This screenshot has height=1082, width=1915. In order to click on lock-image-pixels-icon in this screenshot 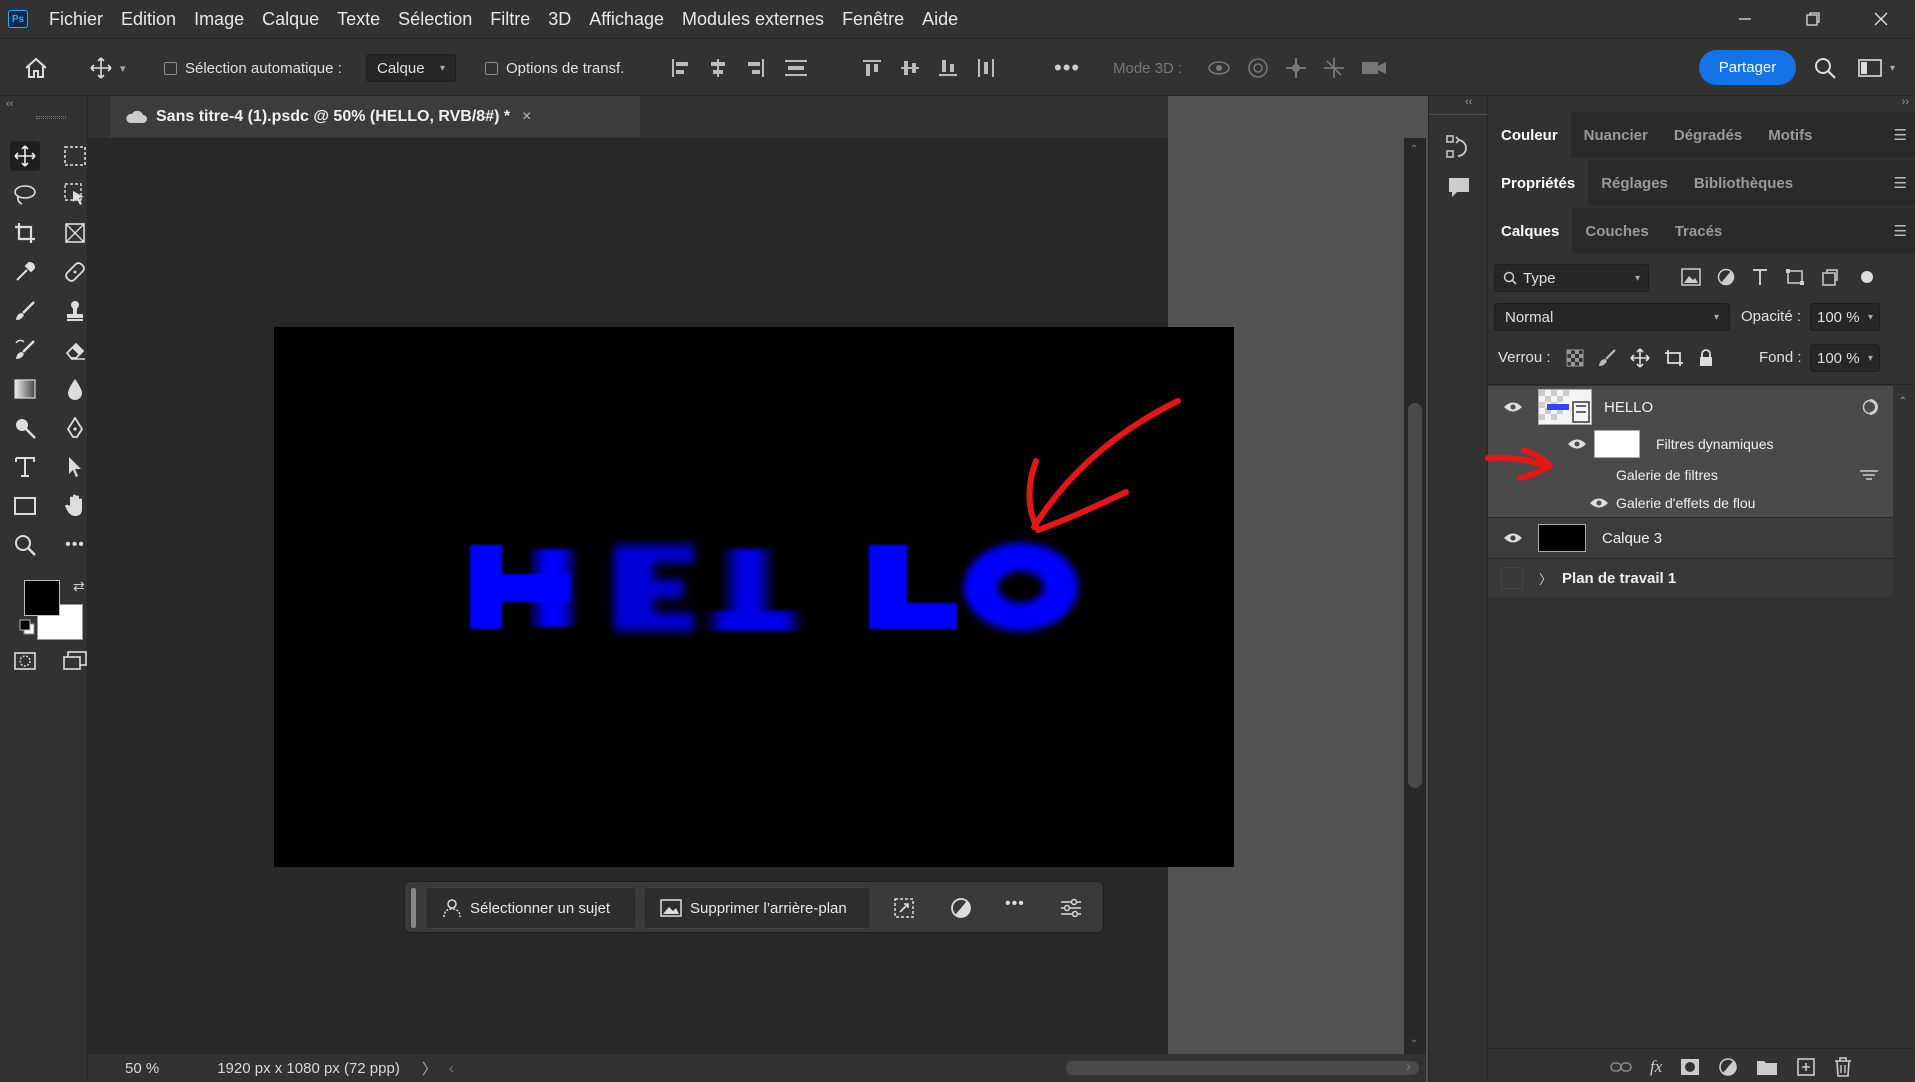, I will do `click(1607, 358)`.